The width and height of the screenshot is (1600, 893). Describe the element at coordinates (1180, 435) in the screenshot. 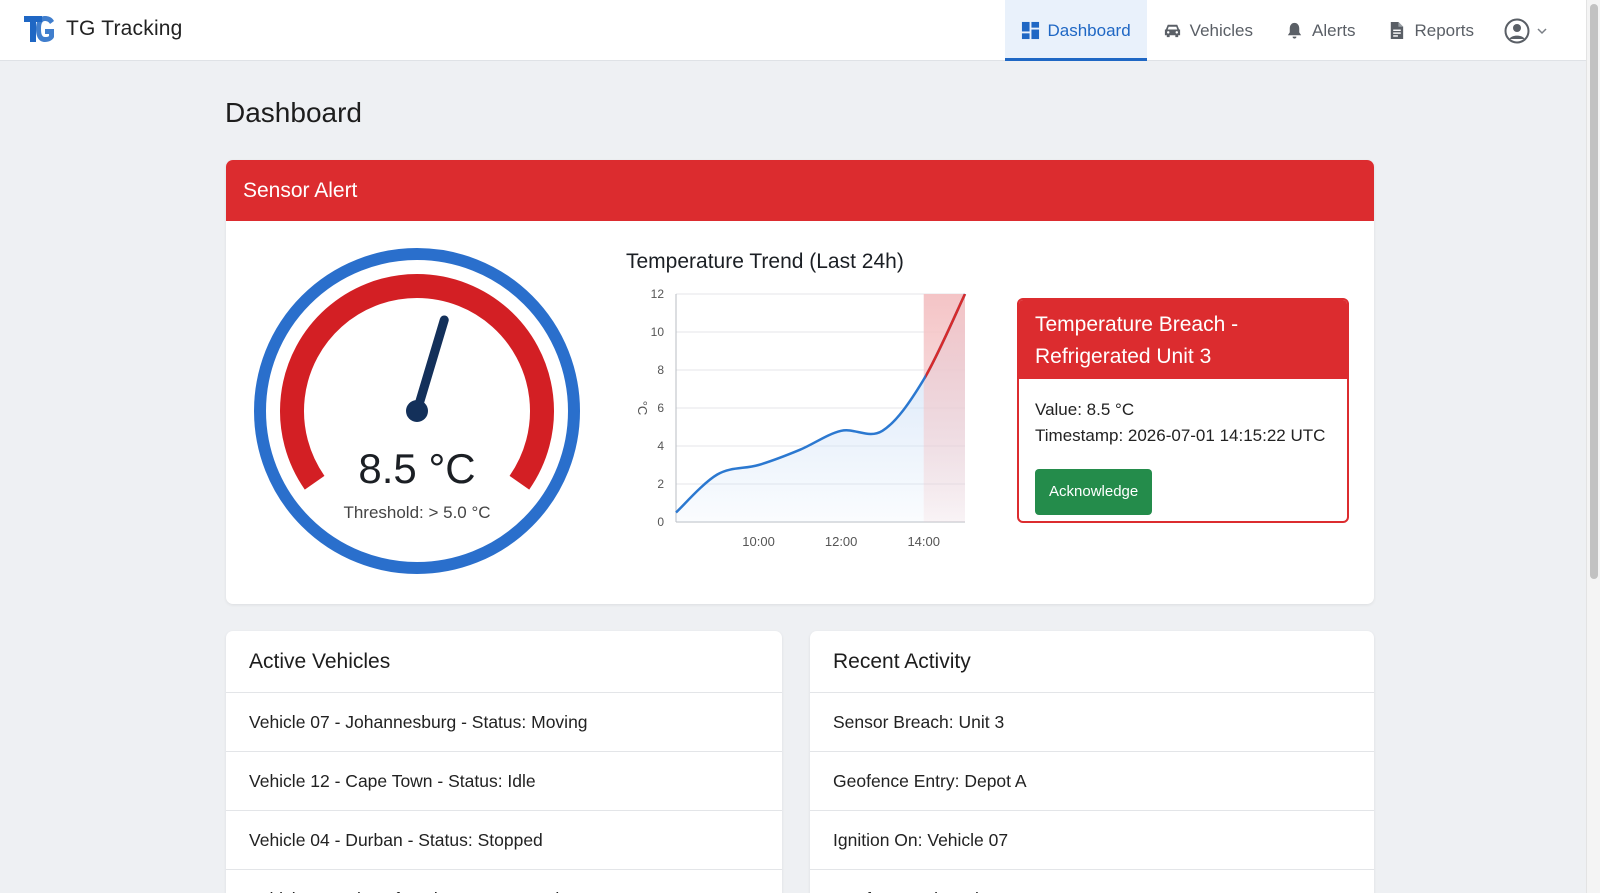

I see `breach-timestamp: Timestamp: 2026-07-01 14:15:22 UTC` at that location.